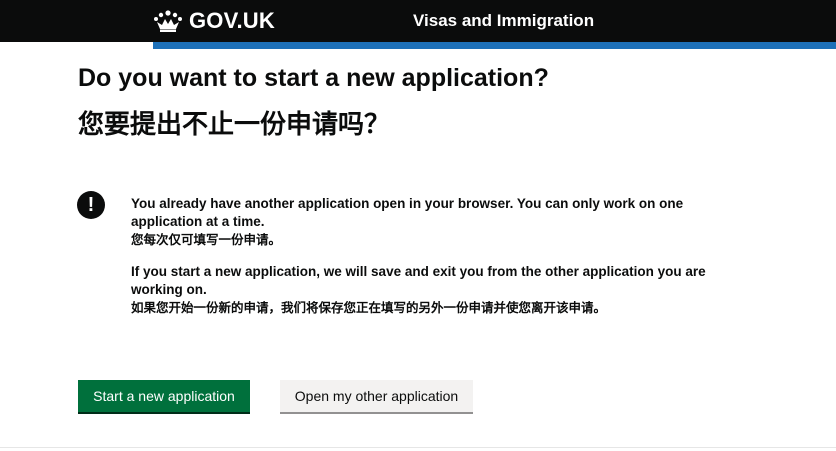 The height and width of the screenshot is (451, 836). I want to click on warning-para2-zh: 如果您开始一份新的申请，我们将保存您正在填写的另外一份申请并使您离开该申请。, so click(369, 307).